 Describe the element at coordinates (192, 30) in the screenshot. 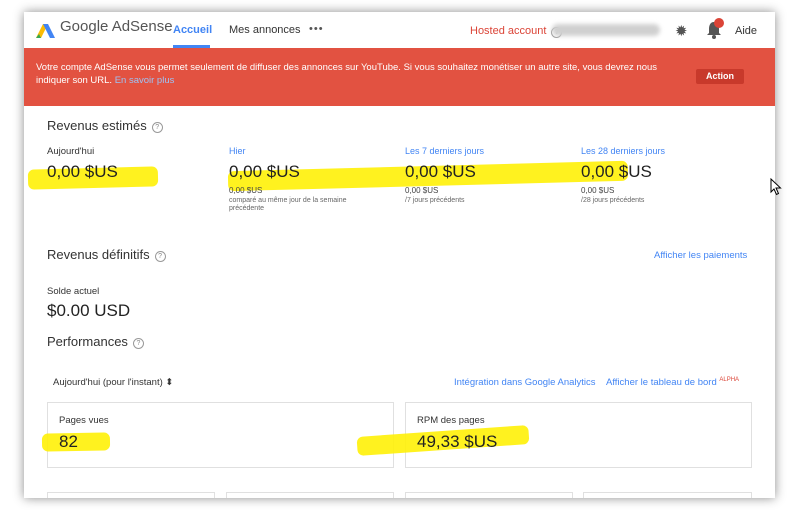

I see `tab-accueil: Accueil` at that location.